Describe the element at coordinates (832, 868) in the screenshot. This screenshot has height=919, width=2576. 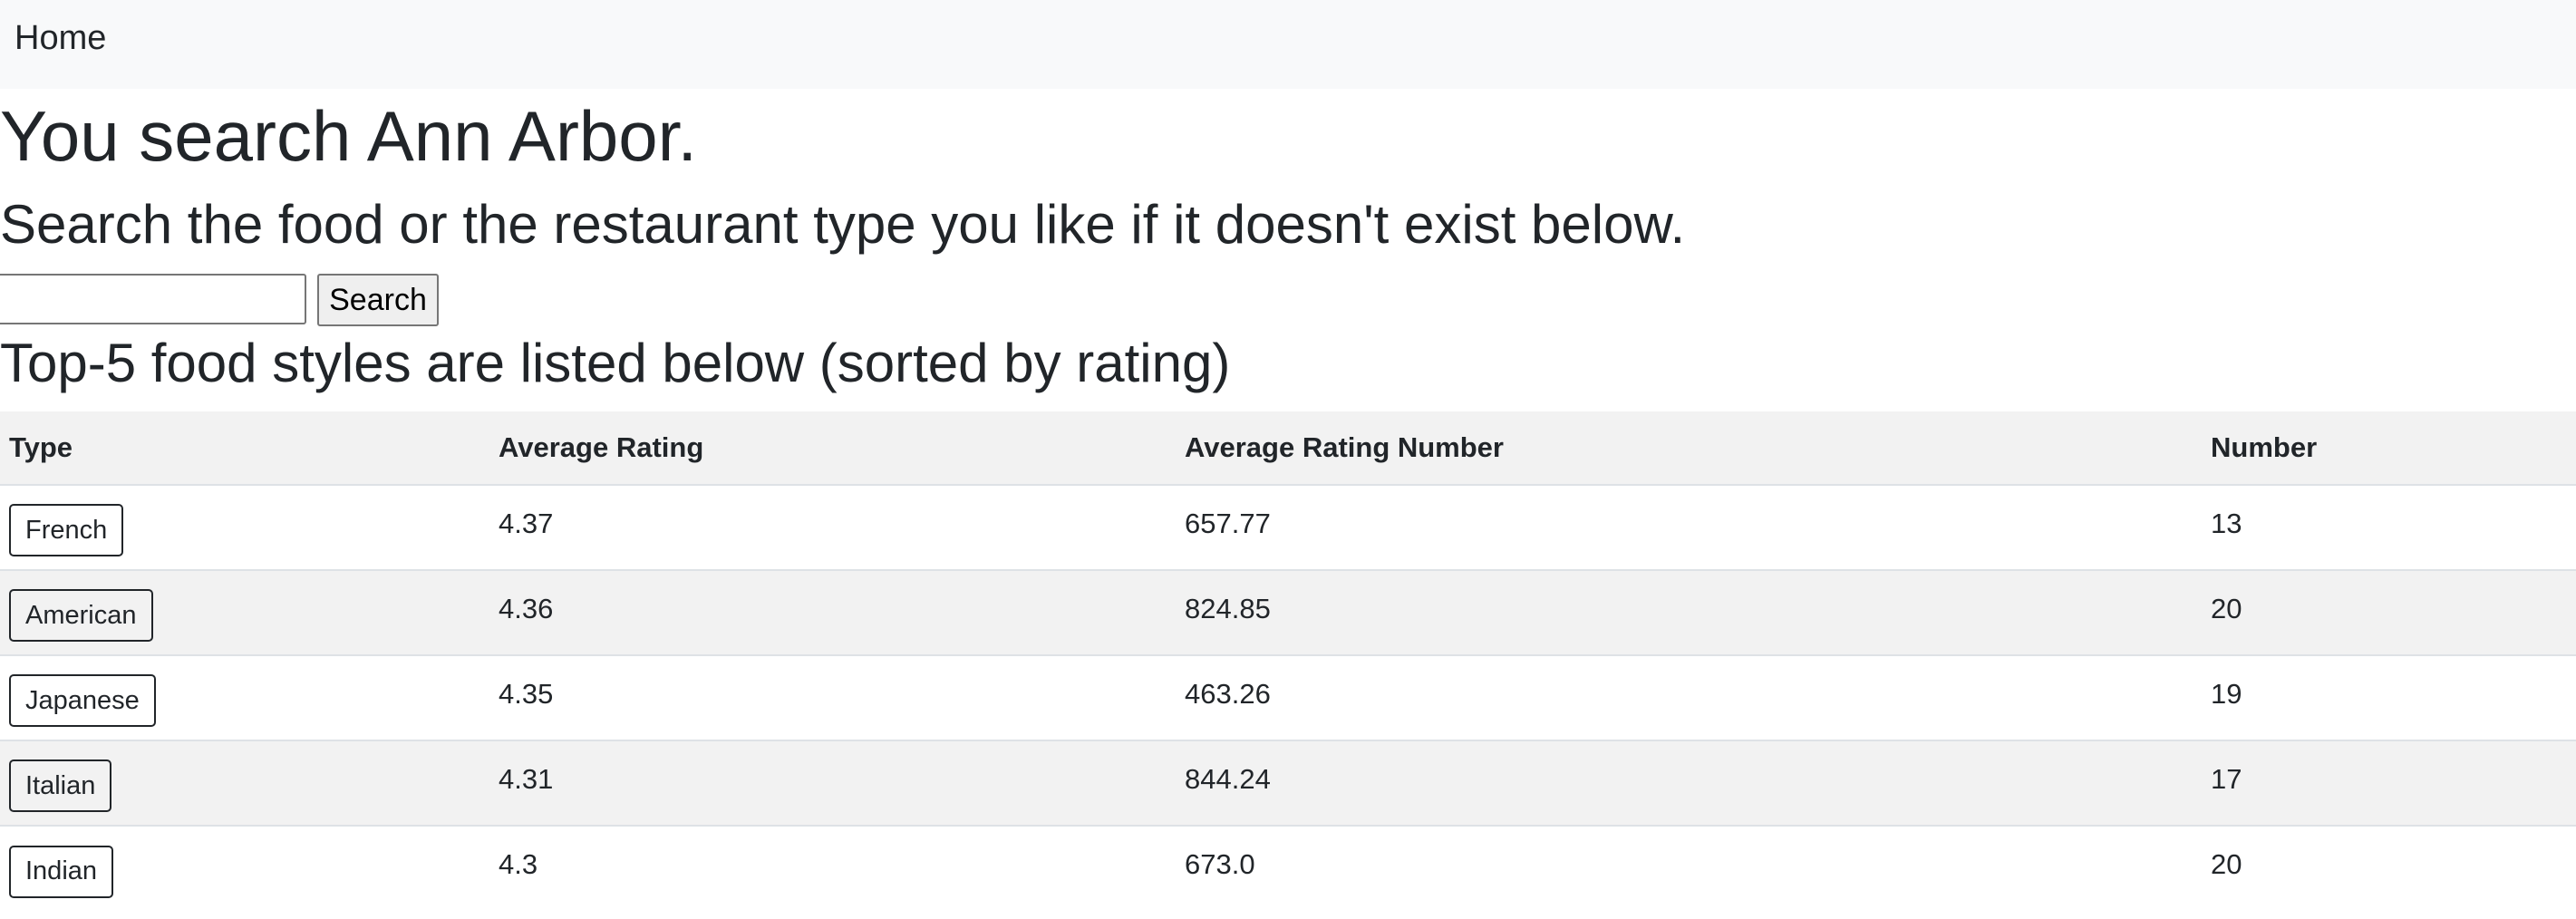
I see `average-rating-cell: 4.3` at that location.